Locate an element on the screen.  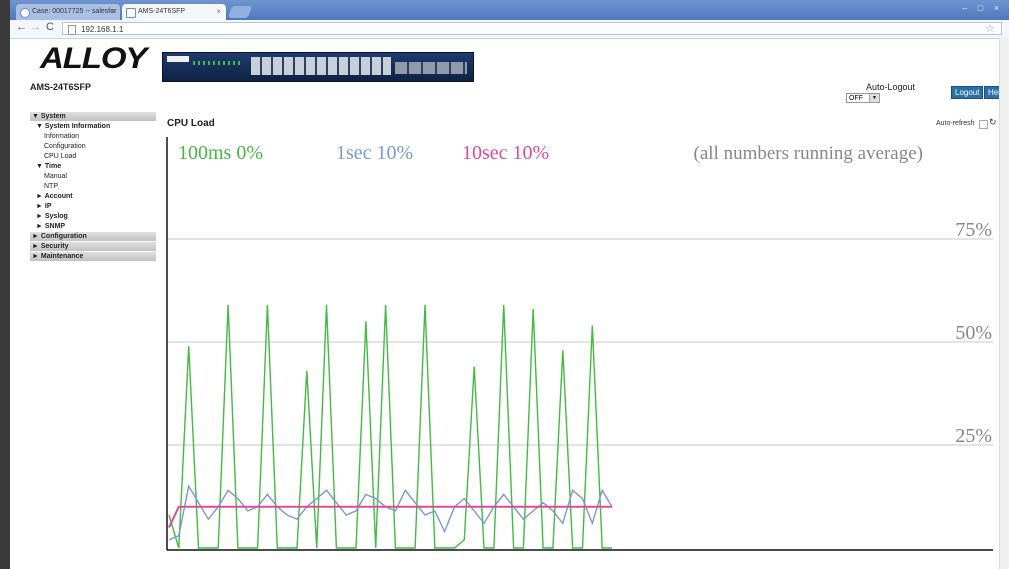
gridline-label-25: 25% is located at coordinates (973, 436).